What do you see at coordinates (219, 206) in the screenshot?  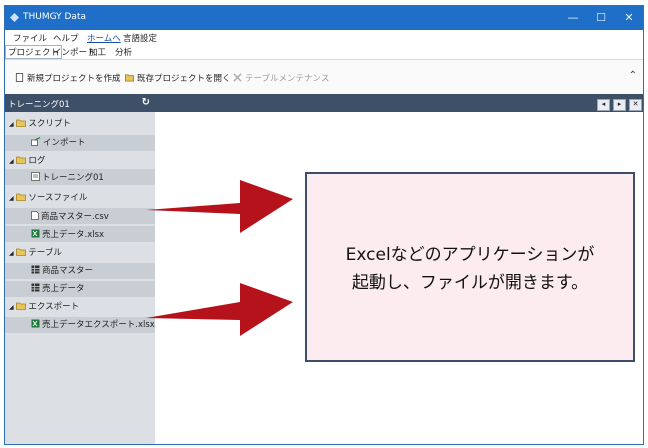 I see `arrow-upper` at bounding box center [219, 206].